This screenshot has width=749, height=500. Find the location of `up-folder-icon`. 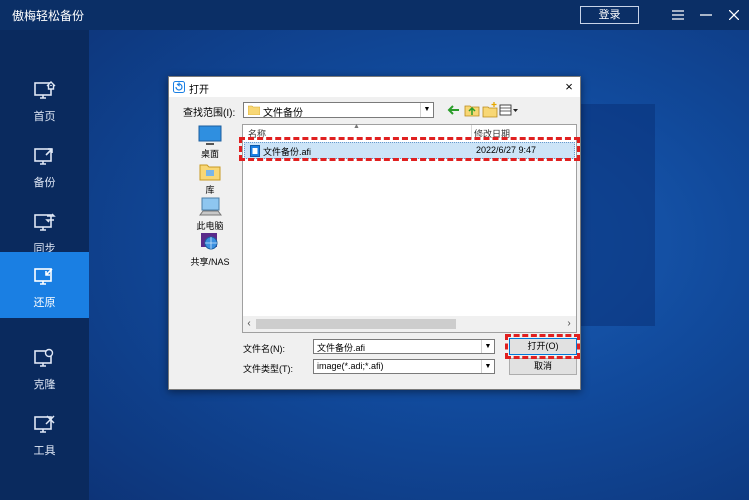

up-folder-icon is located at coordinates (472, 110).